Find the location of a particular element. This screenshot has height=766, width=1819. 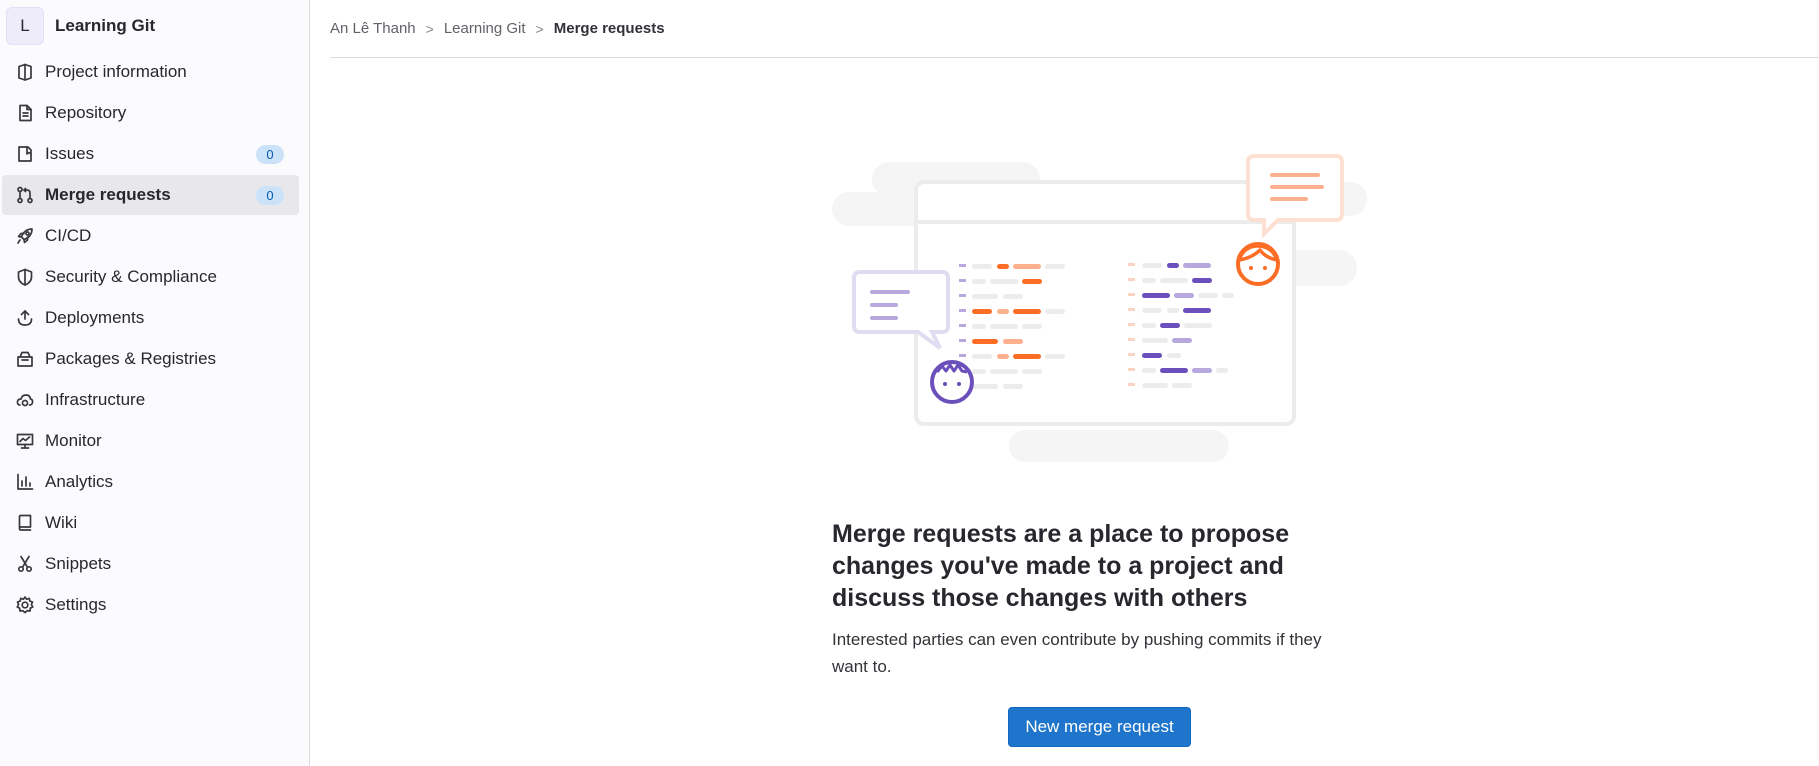

sidebar-item-label: Merge requests is located at coordinates (108, 194).